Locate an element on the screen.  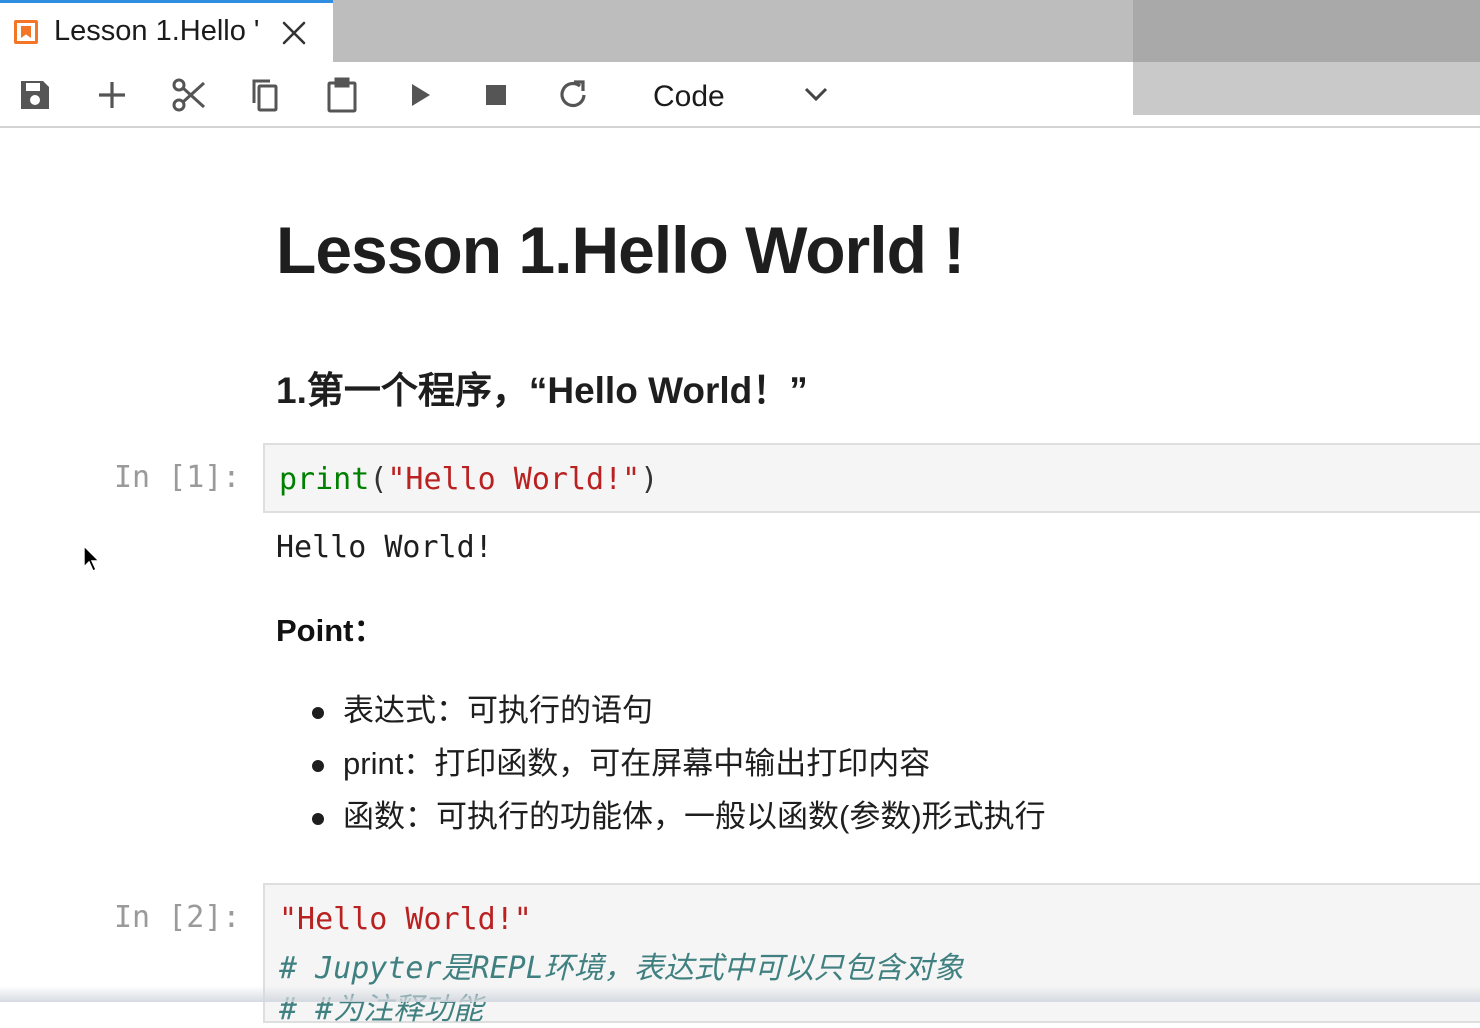
toolbar-empty-area is located at coordinates (1306, 88).